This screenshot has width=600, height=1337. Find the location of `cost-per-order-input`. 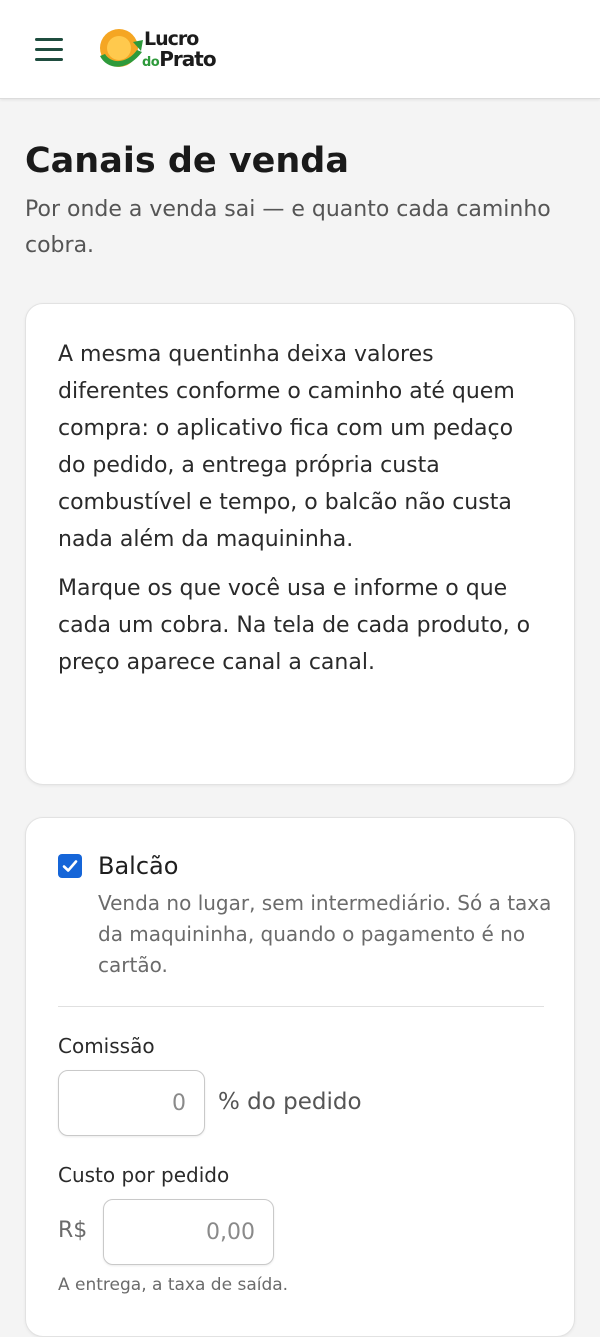

cost-per-order-input is located at coordinates (188, 1232).